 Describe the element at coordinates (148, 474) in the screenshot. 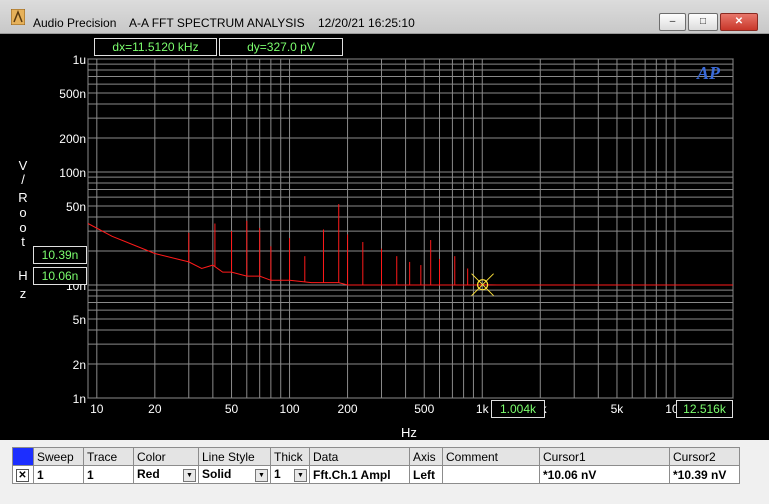

I see `color-value: Red` at that location.